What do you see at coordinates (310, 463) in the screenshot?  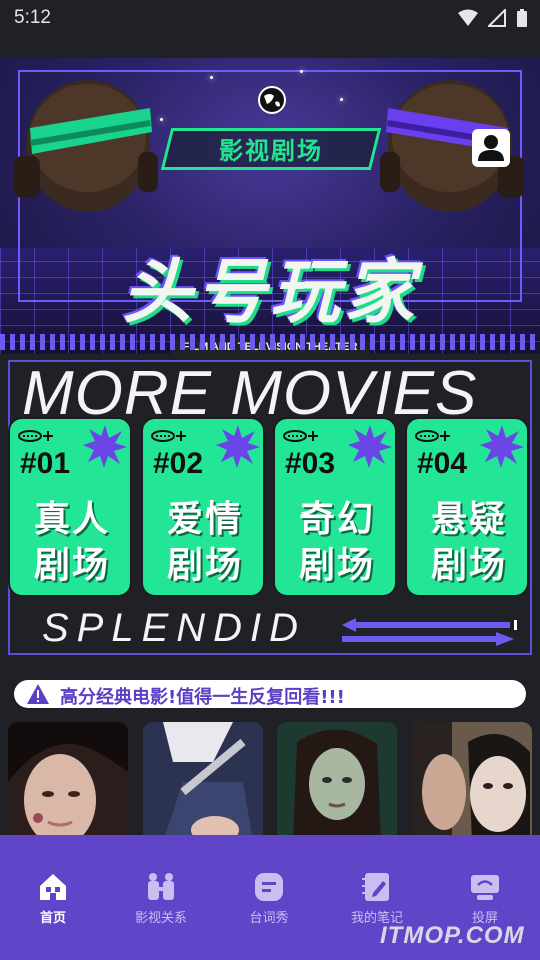 I see `card-number: #03` at bounding box center [310, 463].